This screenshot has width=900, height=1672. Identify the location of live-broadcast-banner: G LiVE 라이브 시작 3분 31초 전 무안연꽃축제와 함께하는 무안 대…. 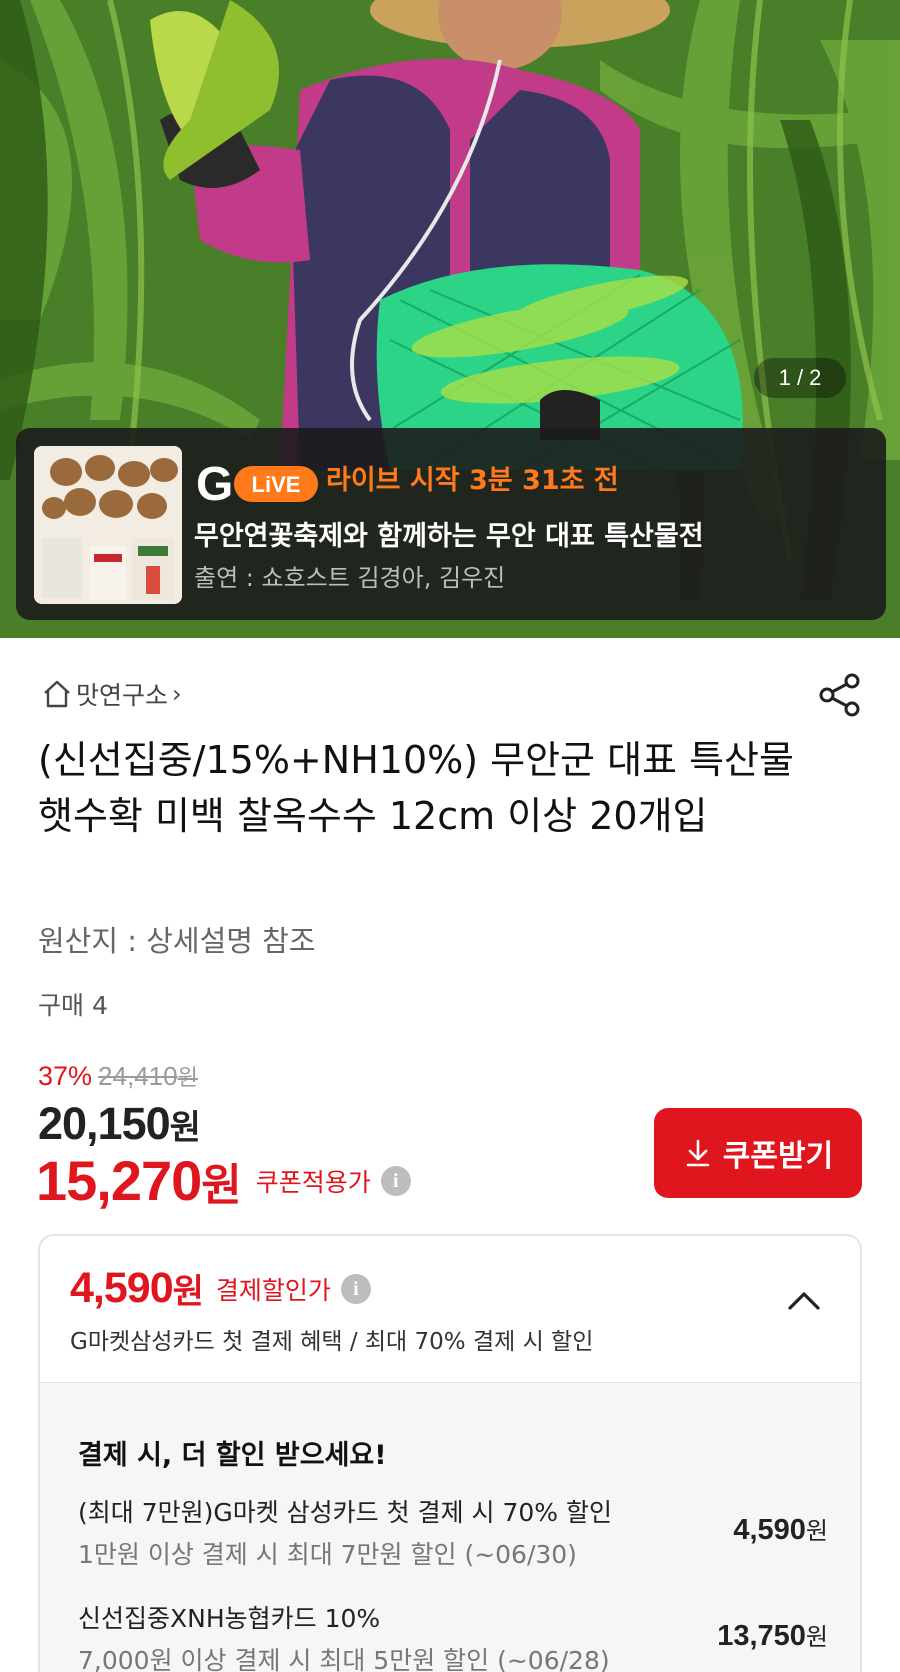
(451, 524).